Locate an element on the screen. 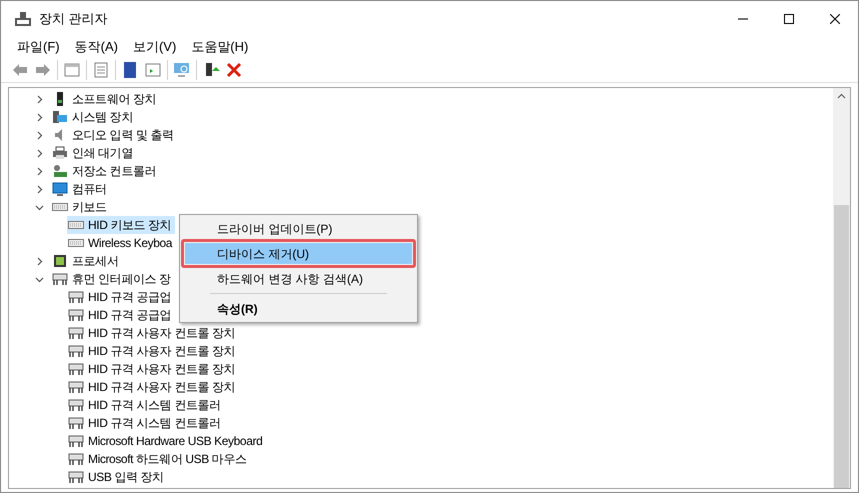 The width and height of the screenshot is (859, 493). tree-item: 휴먼 인터페이스 장 is located at coordinates (111, 279).